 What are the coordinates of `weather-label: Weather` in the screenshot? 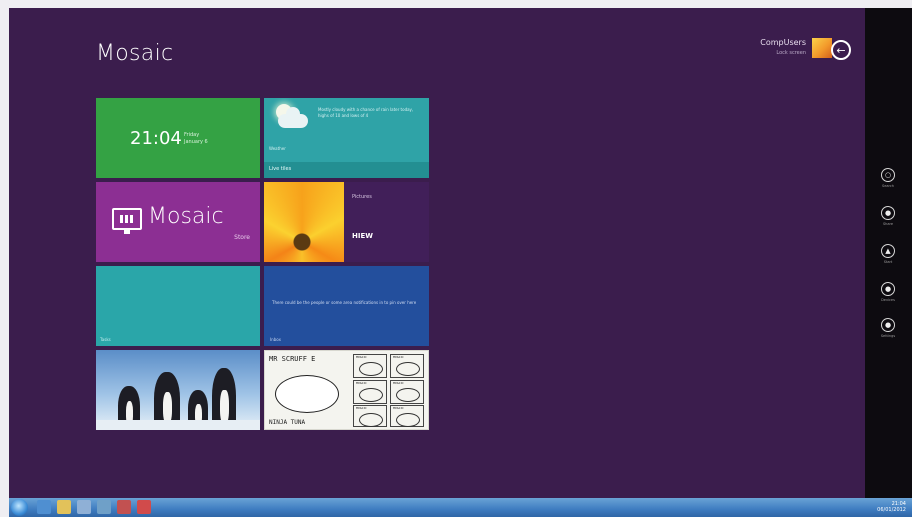 It's located at (277, 148).